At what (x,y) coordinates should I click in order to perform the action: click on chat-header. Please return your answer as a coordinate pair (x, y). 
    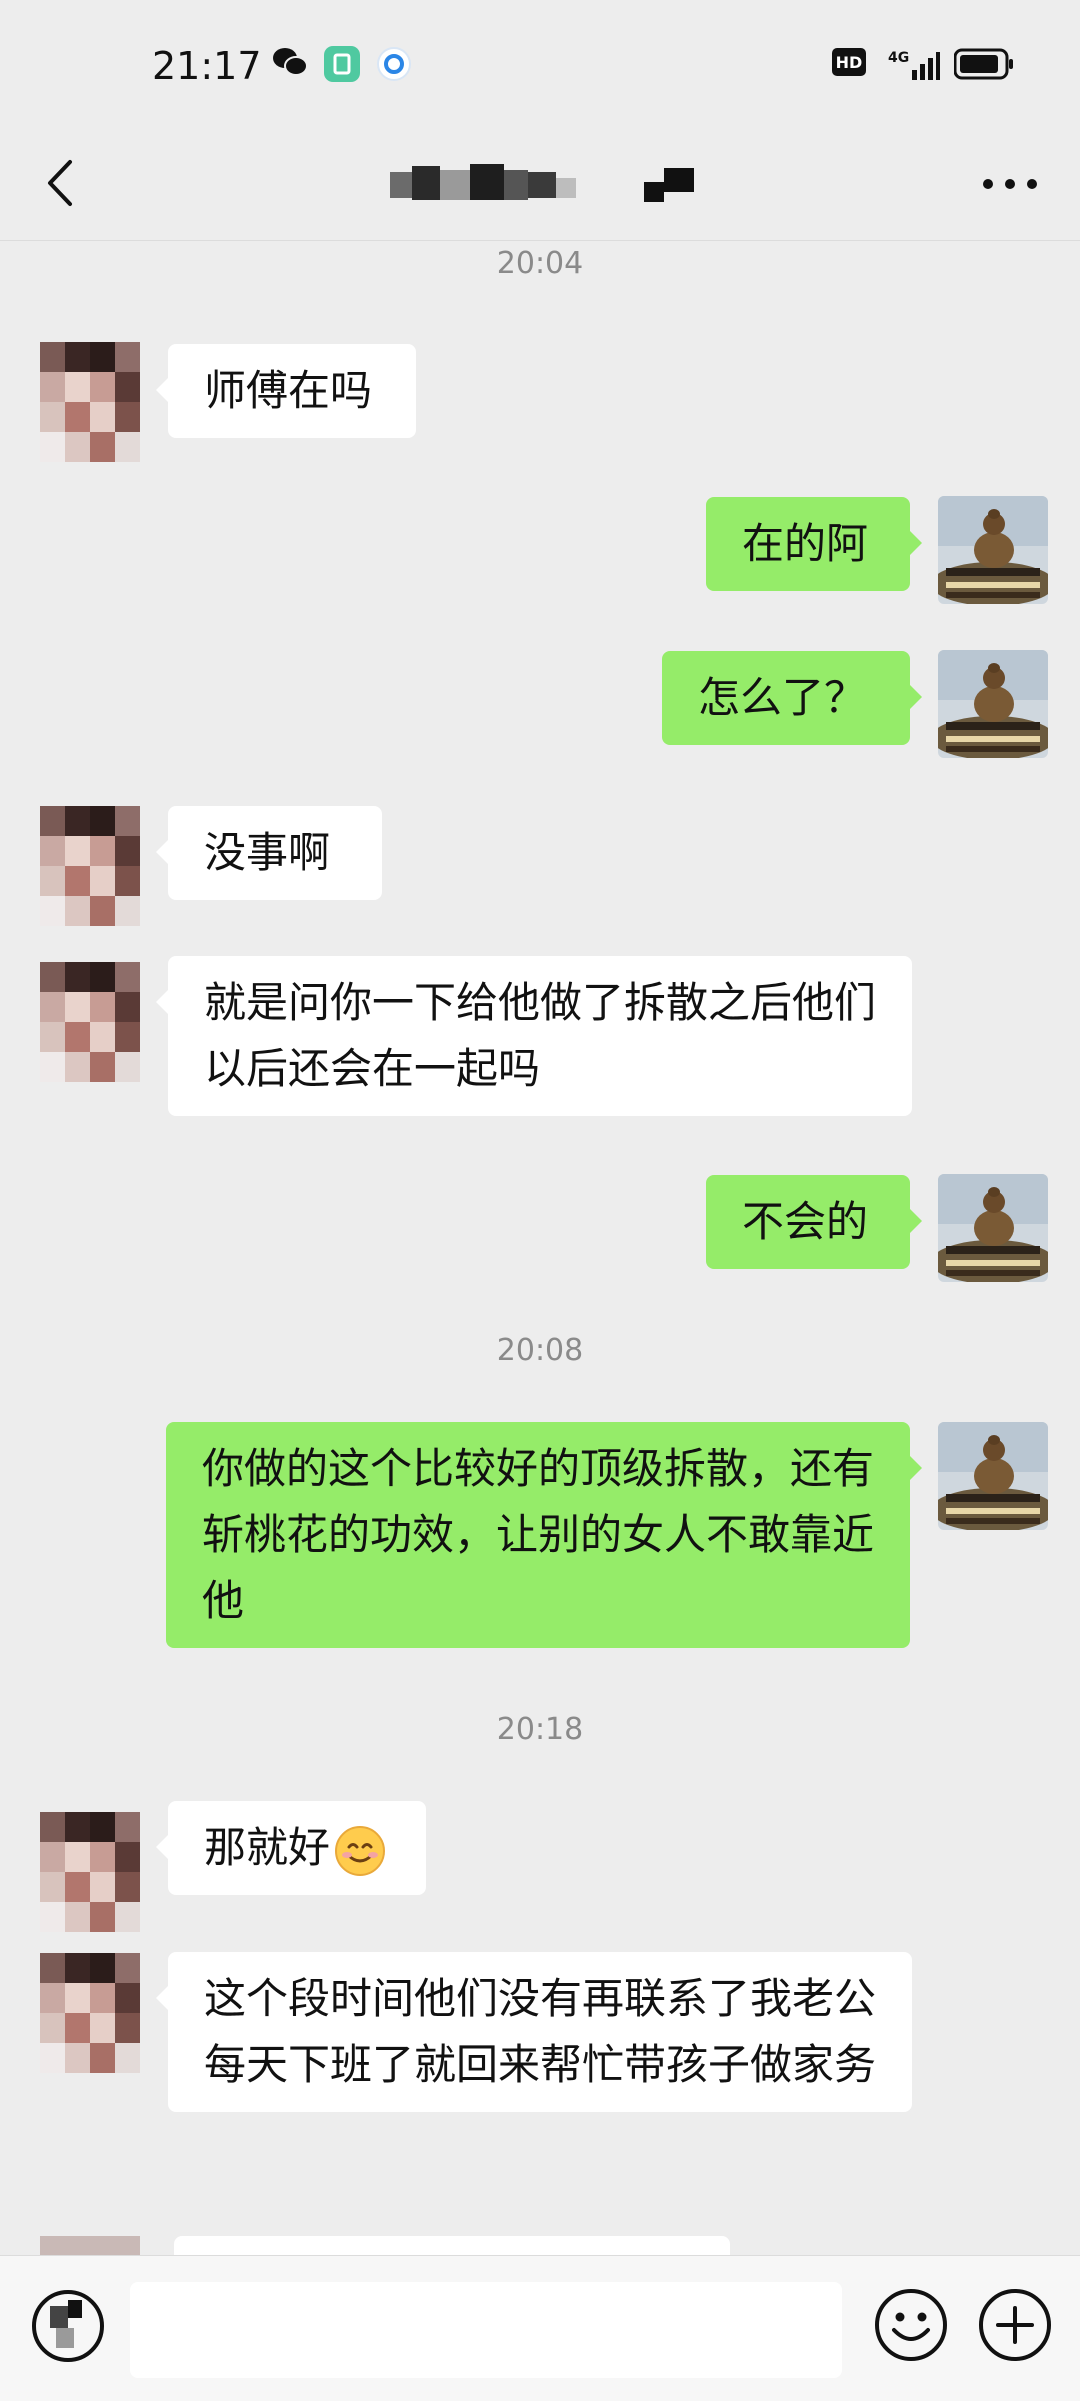
    Looking at the image, I should click on (540, 190).